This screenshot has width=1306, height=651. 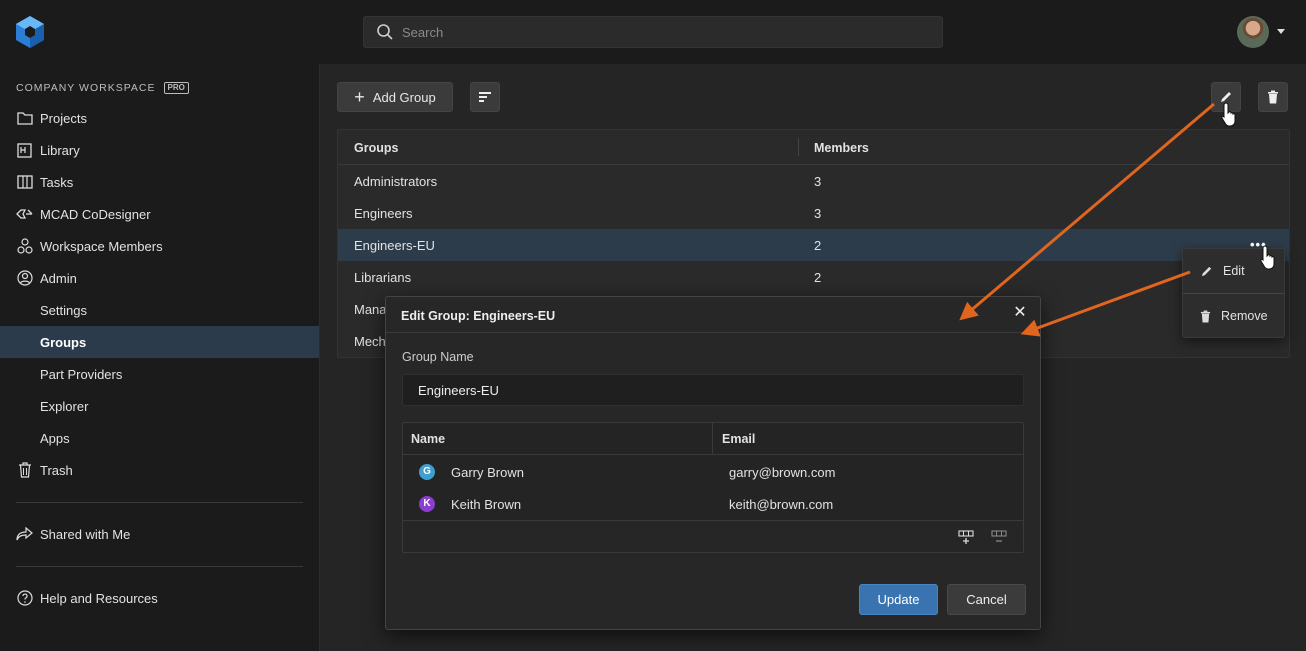 What do you see at coordinates (24, 118) in the screenshot?
I see `folder-icon` at bounding box center [24, 118].